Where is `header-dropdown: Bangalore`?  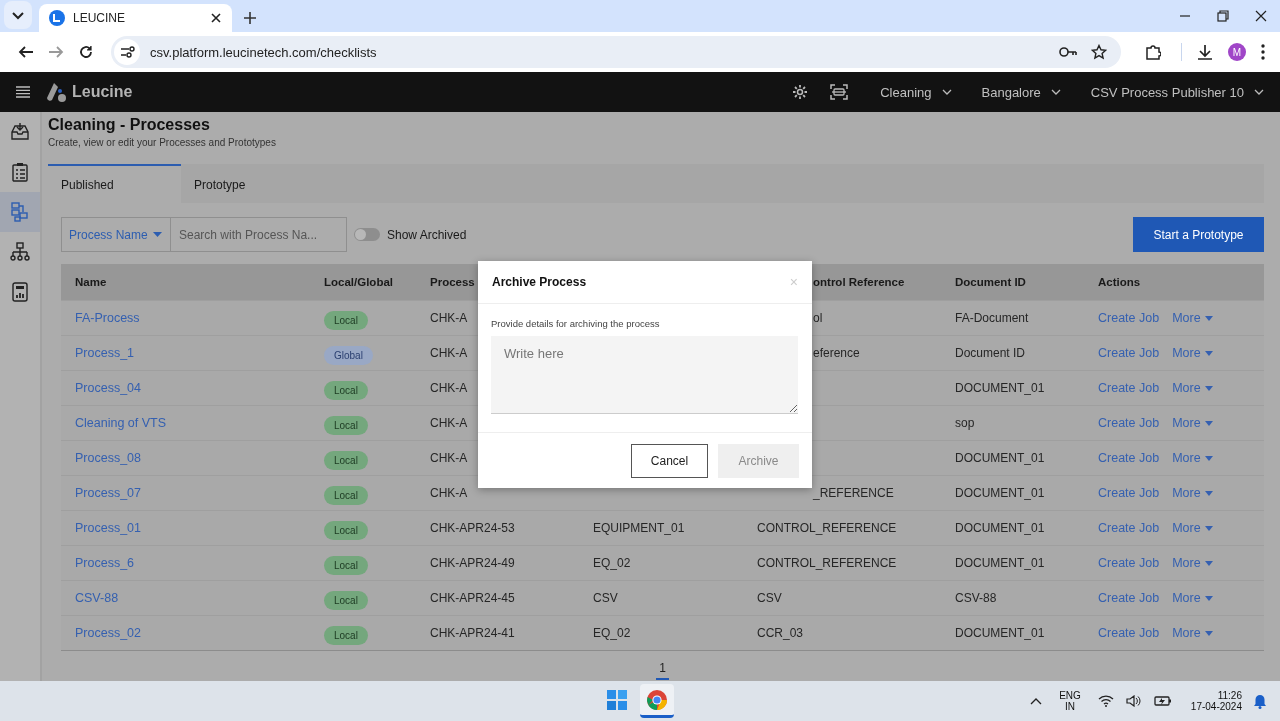 header-dropdown: Bangalore is located at coordinates (1021, 92).